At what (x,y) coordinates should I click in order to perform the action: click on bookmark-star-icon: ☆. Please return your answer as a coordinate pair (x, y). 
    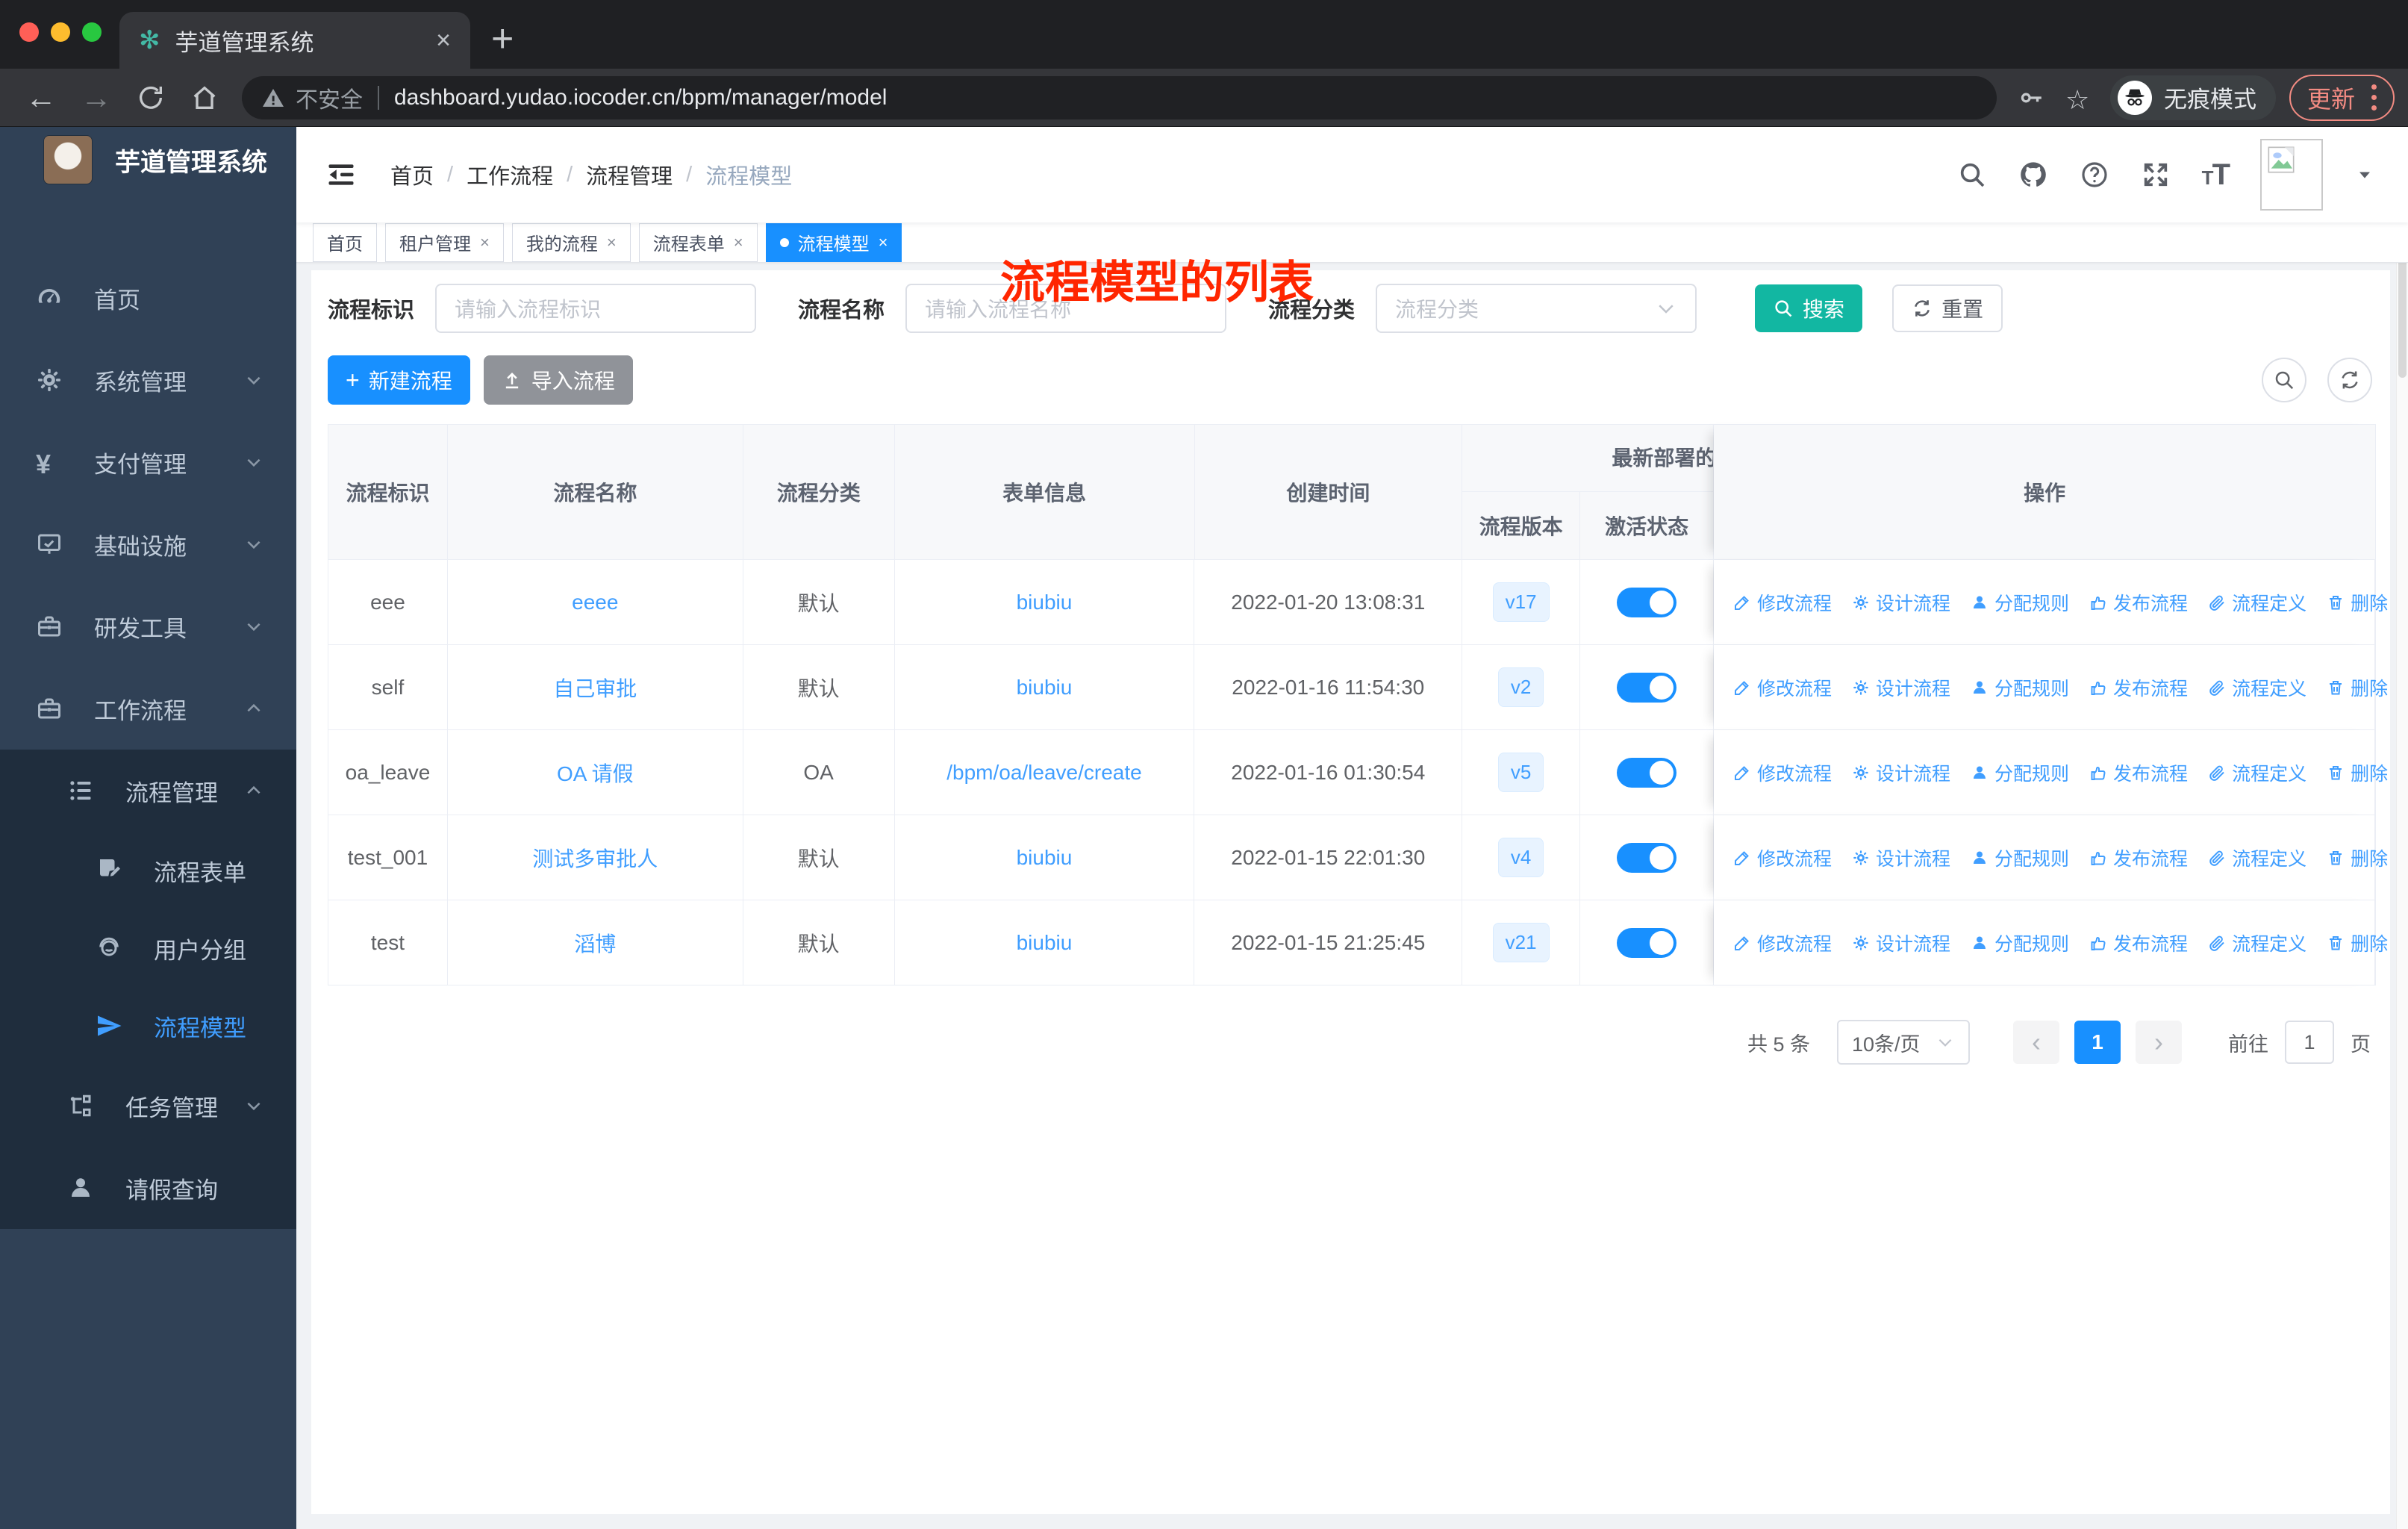
    Looking at the image, I should click on (2078, 100).